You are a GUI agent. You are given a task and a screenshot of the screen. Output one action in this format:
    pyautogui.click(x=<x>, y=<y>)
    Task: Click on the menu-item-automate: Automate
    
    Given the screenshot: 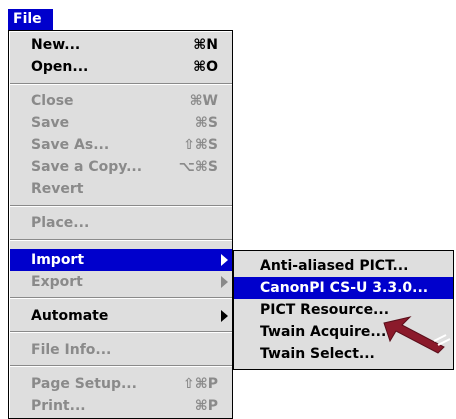 What is the action you would take?
    pyautogui.click(x=120, y=316)
    